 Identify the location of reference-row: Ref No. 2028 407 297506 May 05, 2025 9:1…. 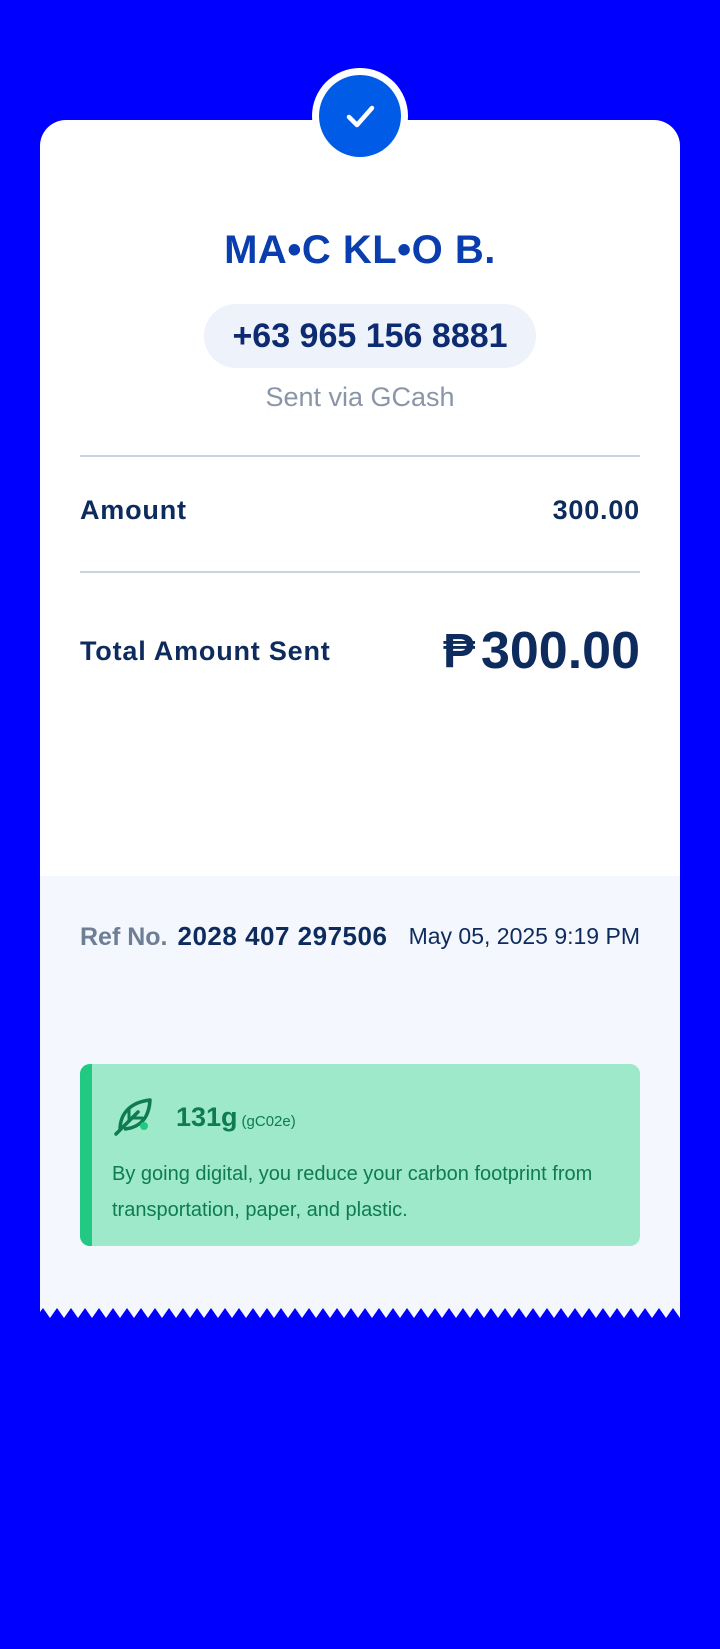
(360, 936).